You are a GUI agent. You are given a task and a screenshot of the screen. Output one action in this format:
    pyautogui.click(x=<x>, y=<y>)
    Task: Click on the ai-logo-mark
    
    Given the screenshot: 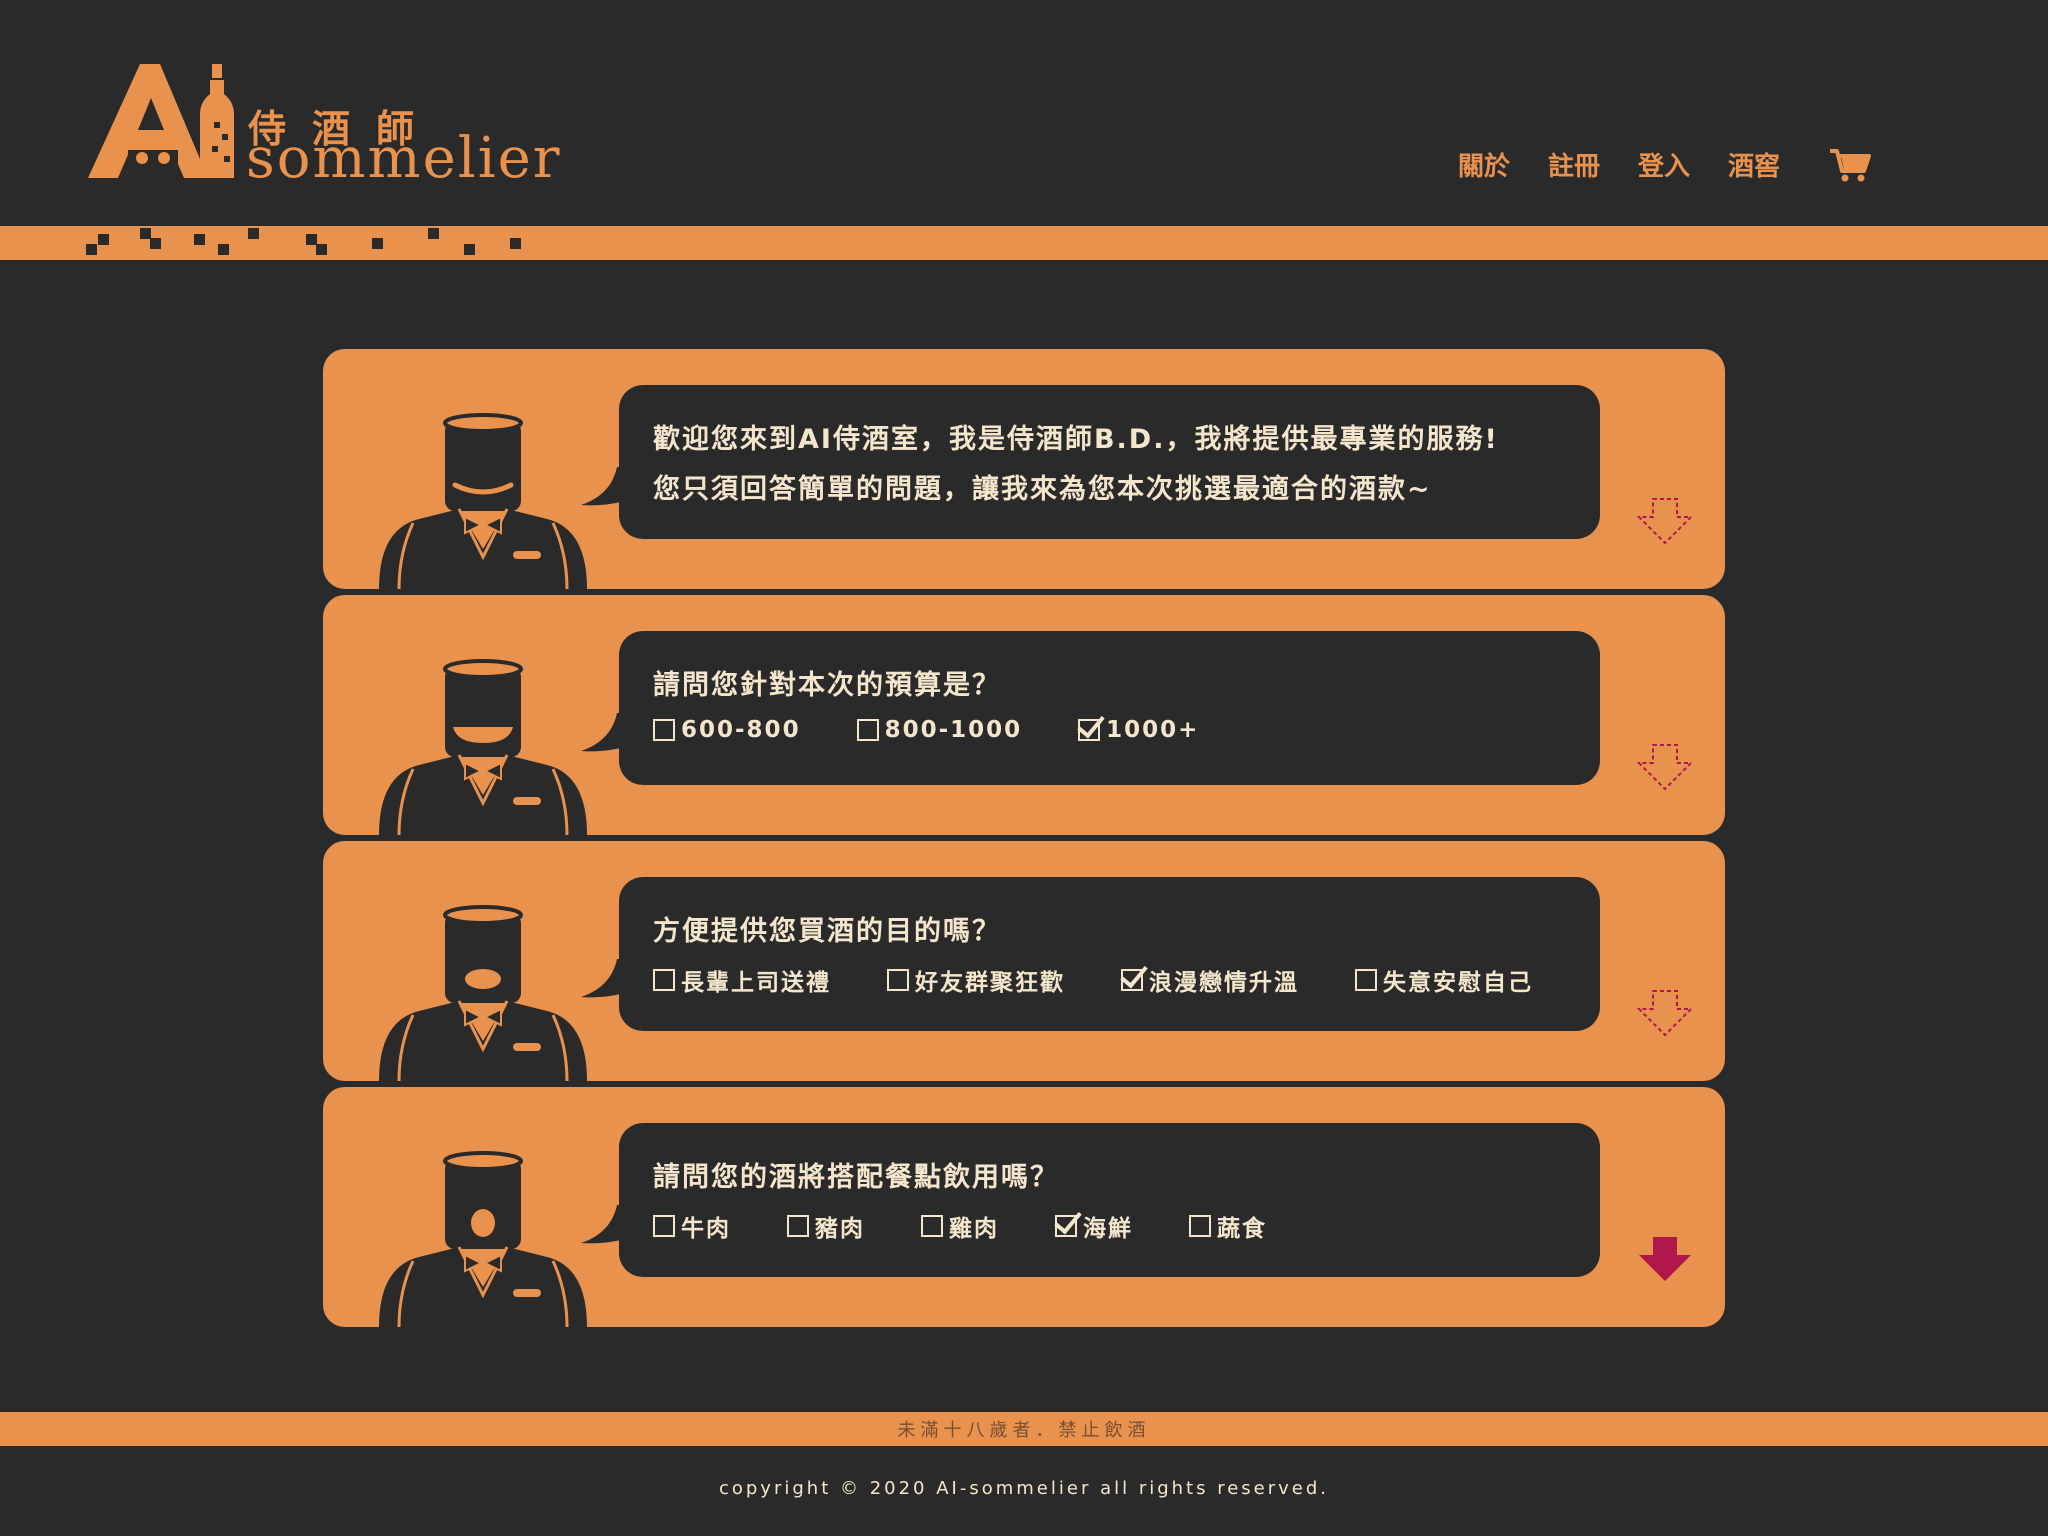 What is the action you would take?
    pyautogui.click(x=161, y=121)
    